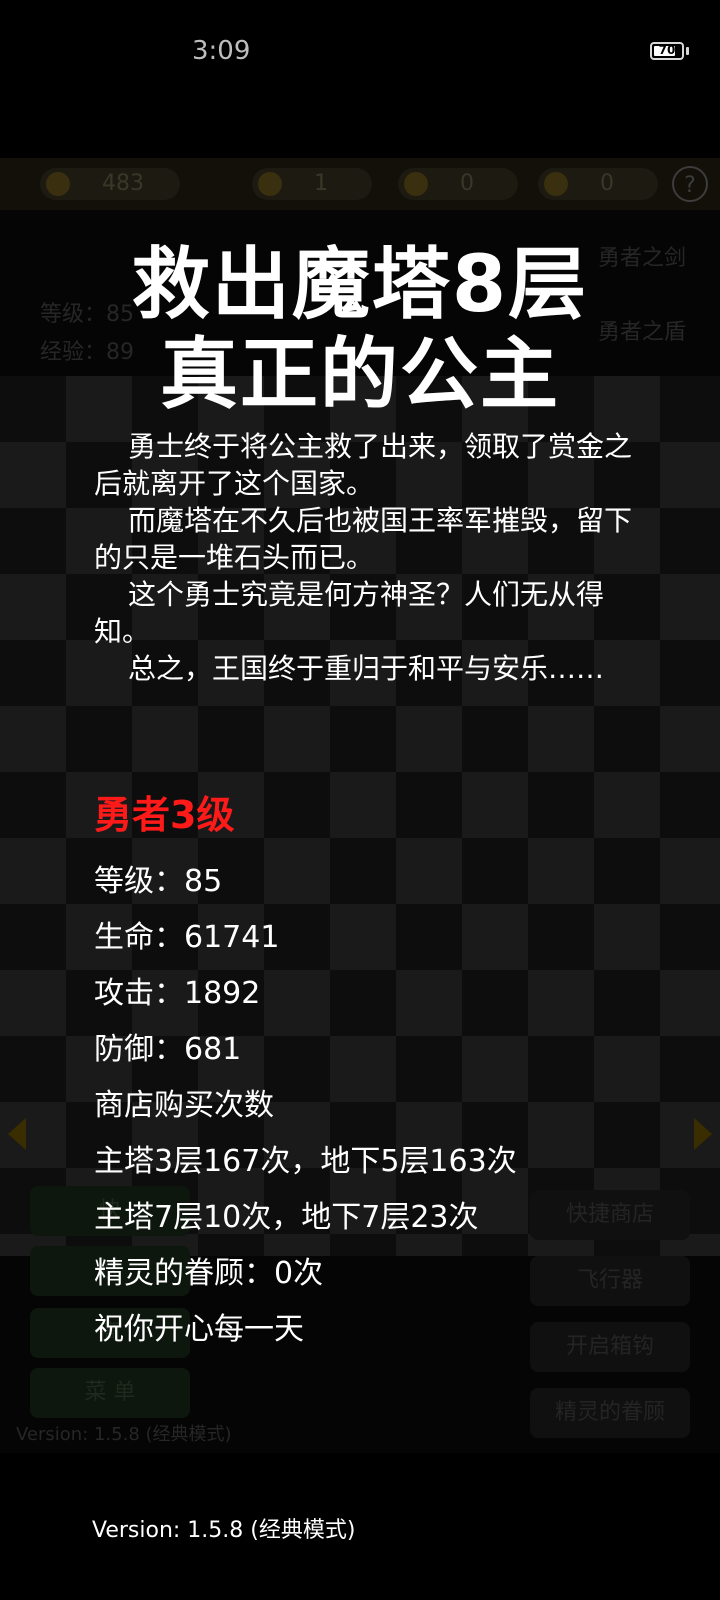 This screenshot has width=720, height=1600. Describe the element at coordinates (363, 539) in the screenshot. I see `story-paragraph: 而魔塔在不久后也被国王率军摧毁，留下的只是一堆石头而已。` at that location.